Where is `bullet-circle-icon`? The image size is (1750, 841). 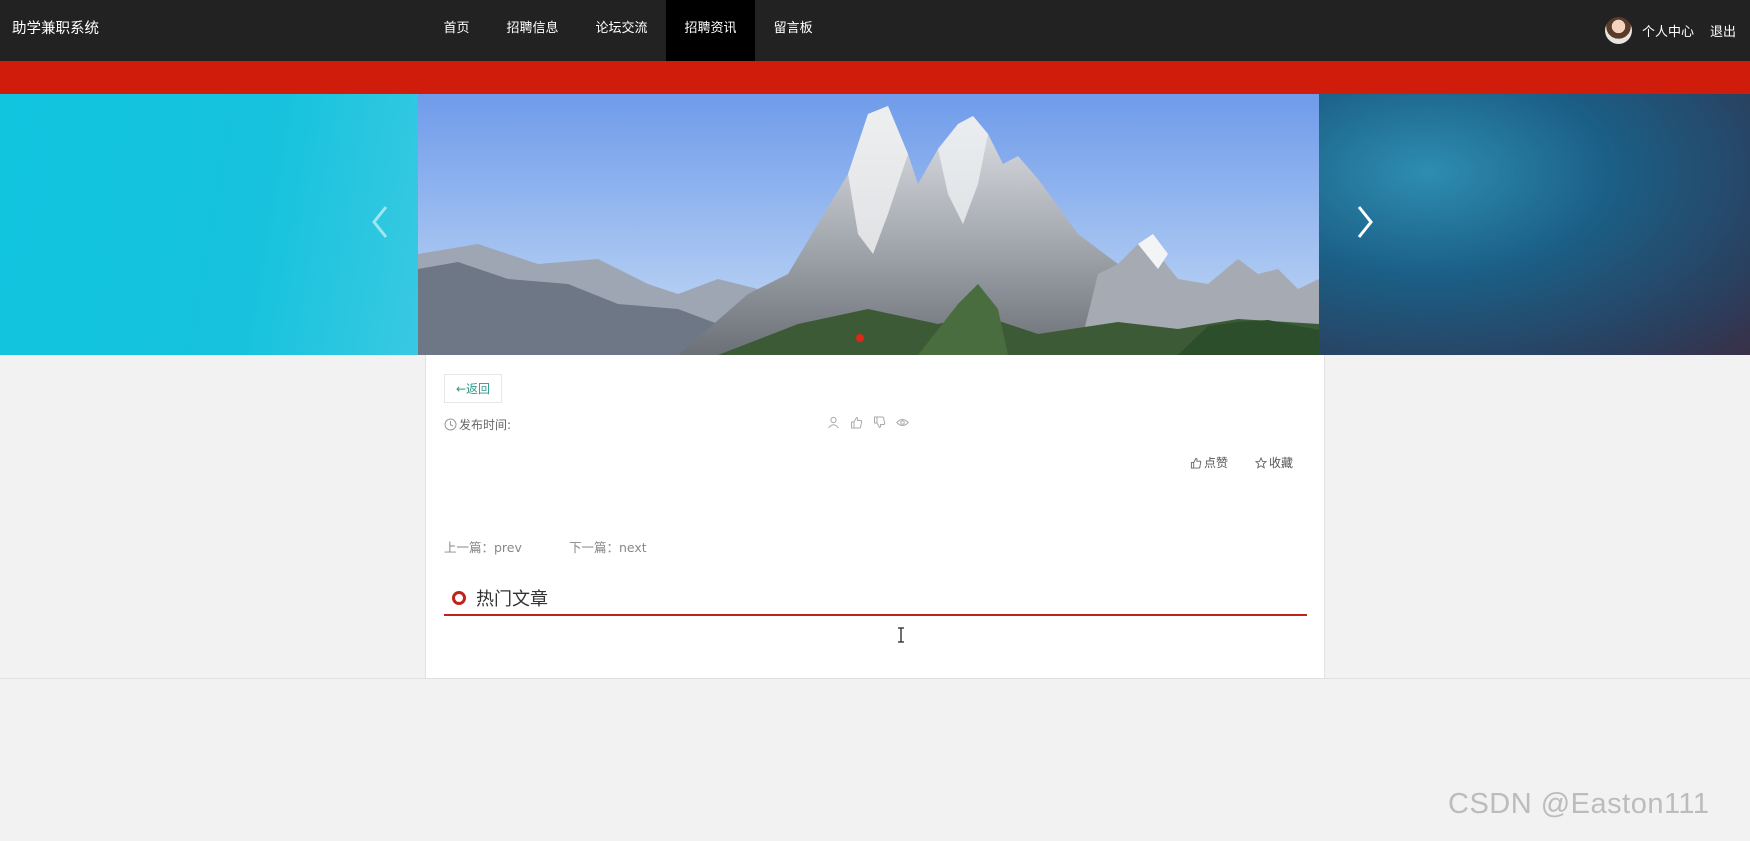
bullet-circle-icon is located at coordinates (459, 598).